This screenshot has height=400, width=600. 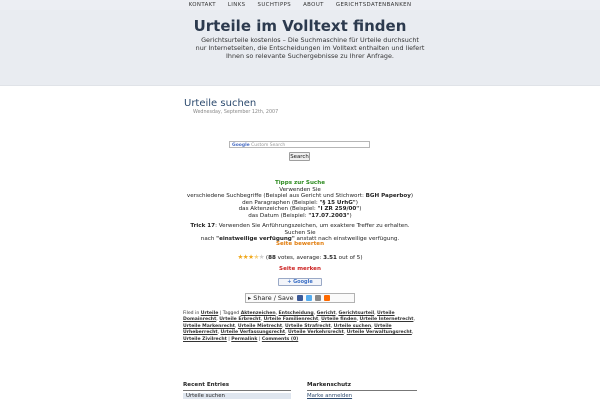 What do you see at coordinates (326, 313) in the screenshot?
I see `tag-link: Gericht` at bounding box center [326, 313].